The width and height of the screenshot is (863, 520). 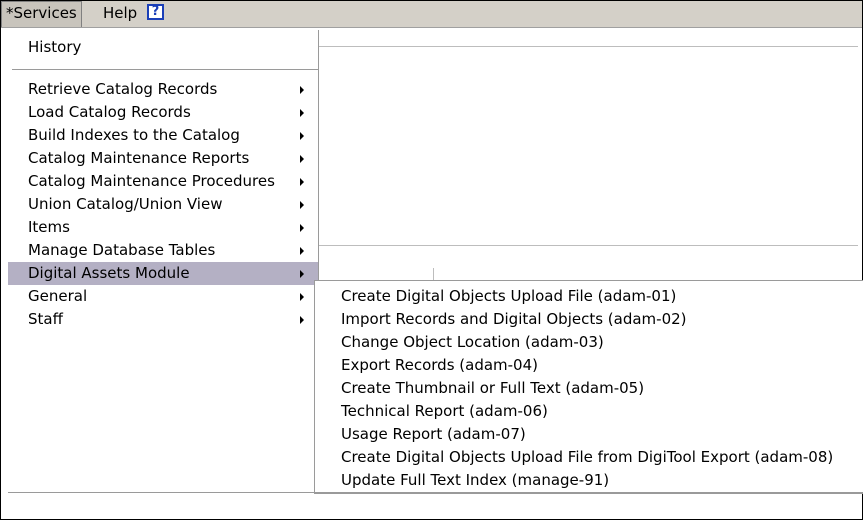 I want to click on menu-bar: *Services Help ?, so click(x=431, y=14).